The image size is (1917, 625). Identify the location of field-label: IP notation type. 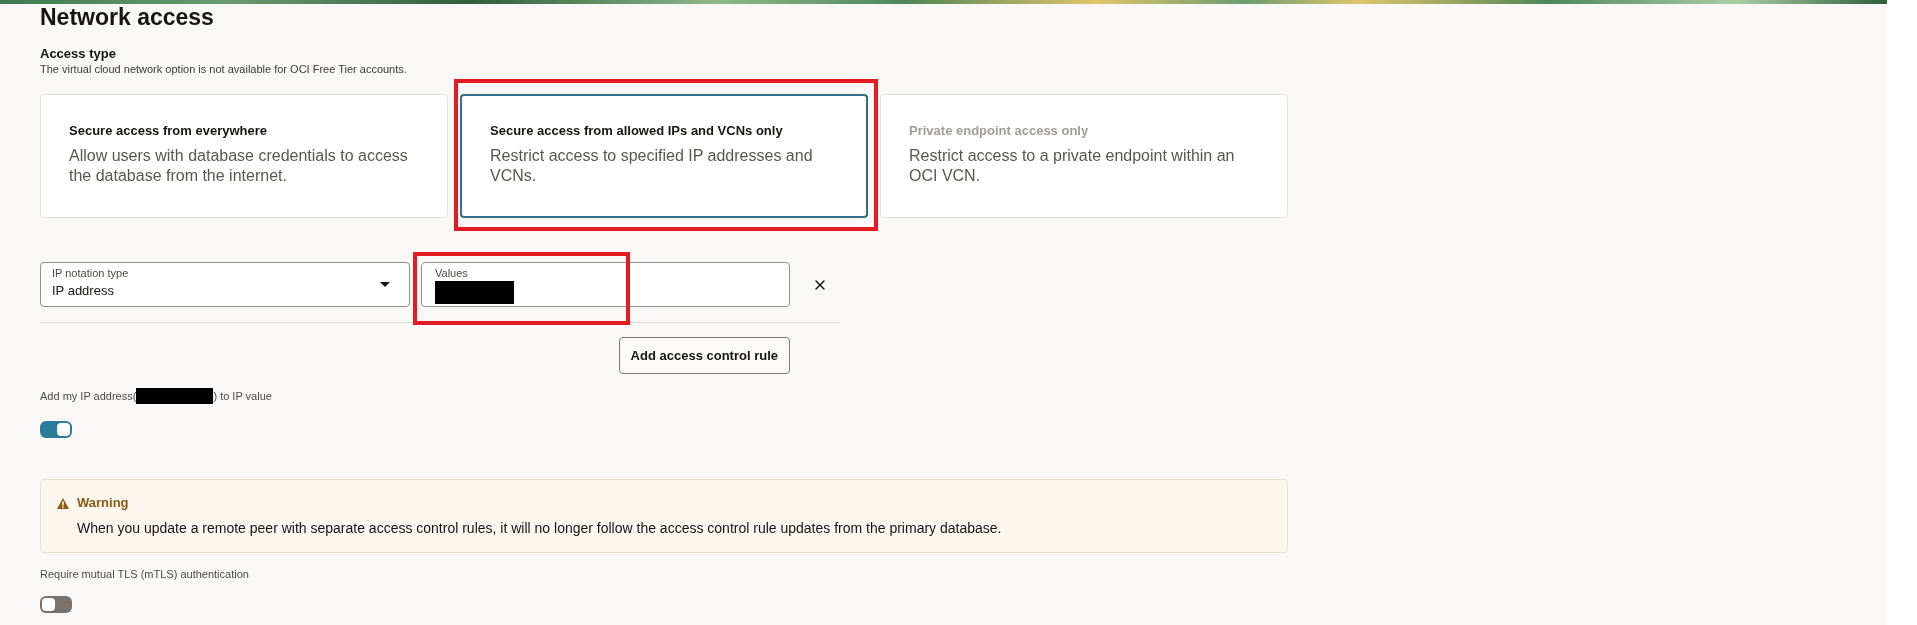
(90, 273).